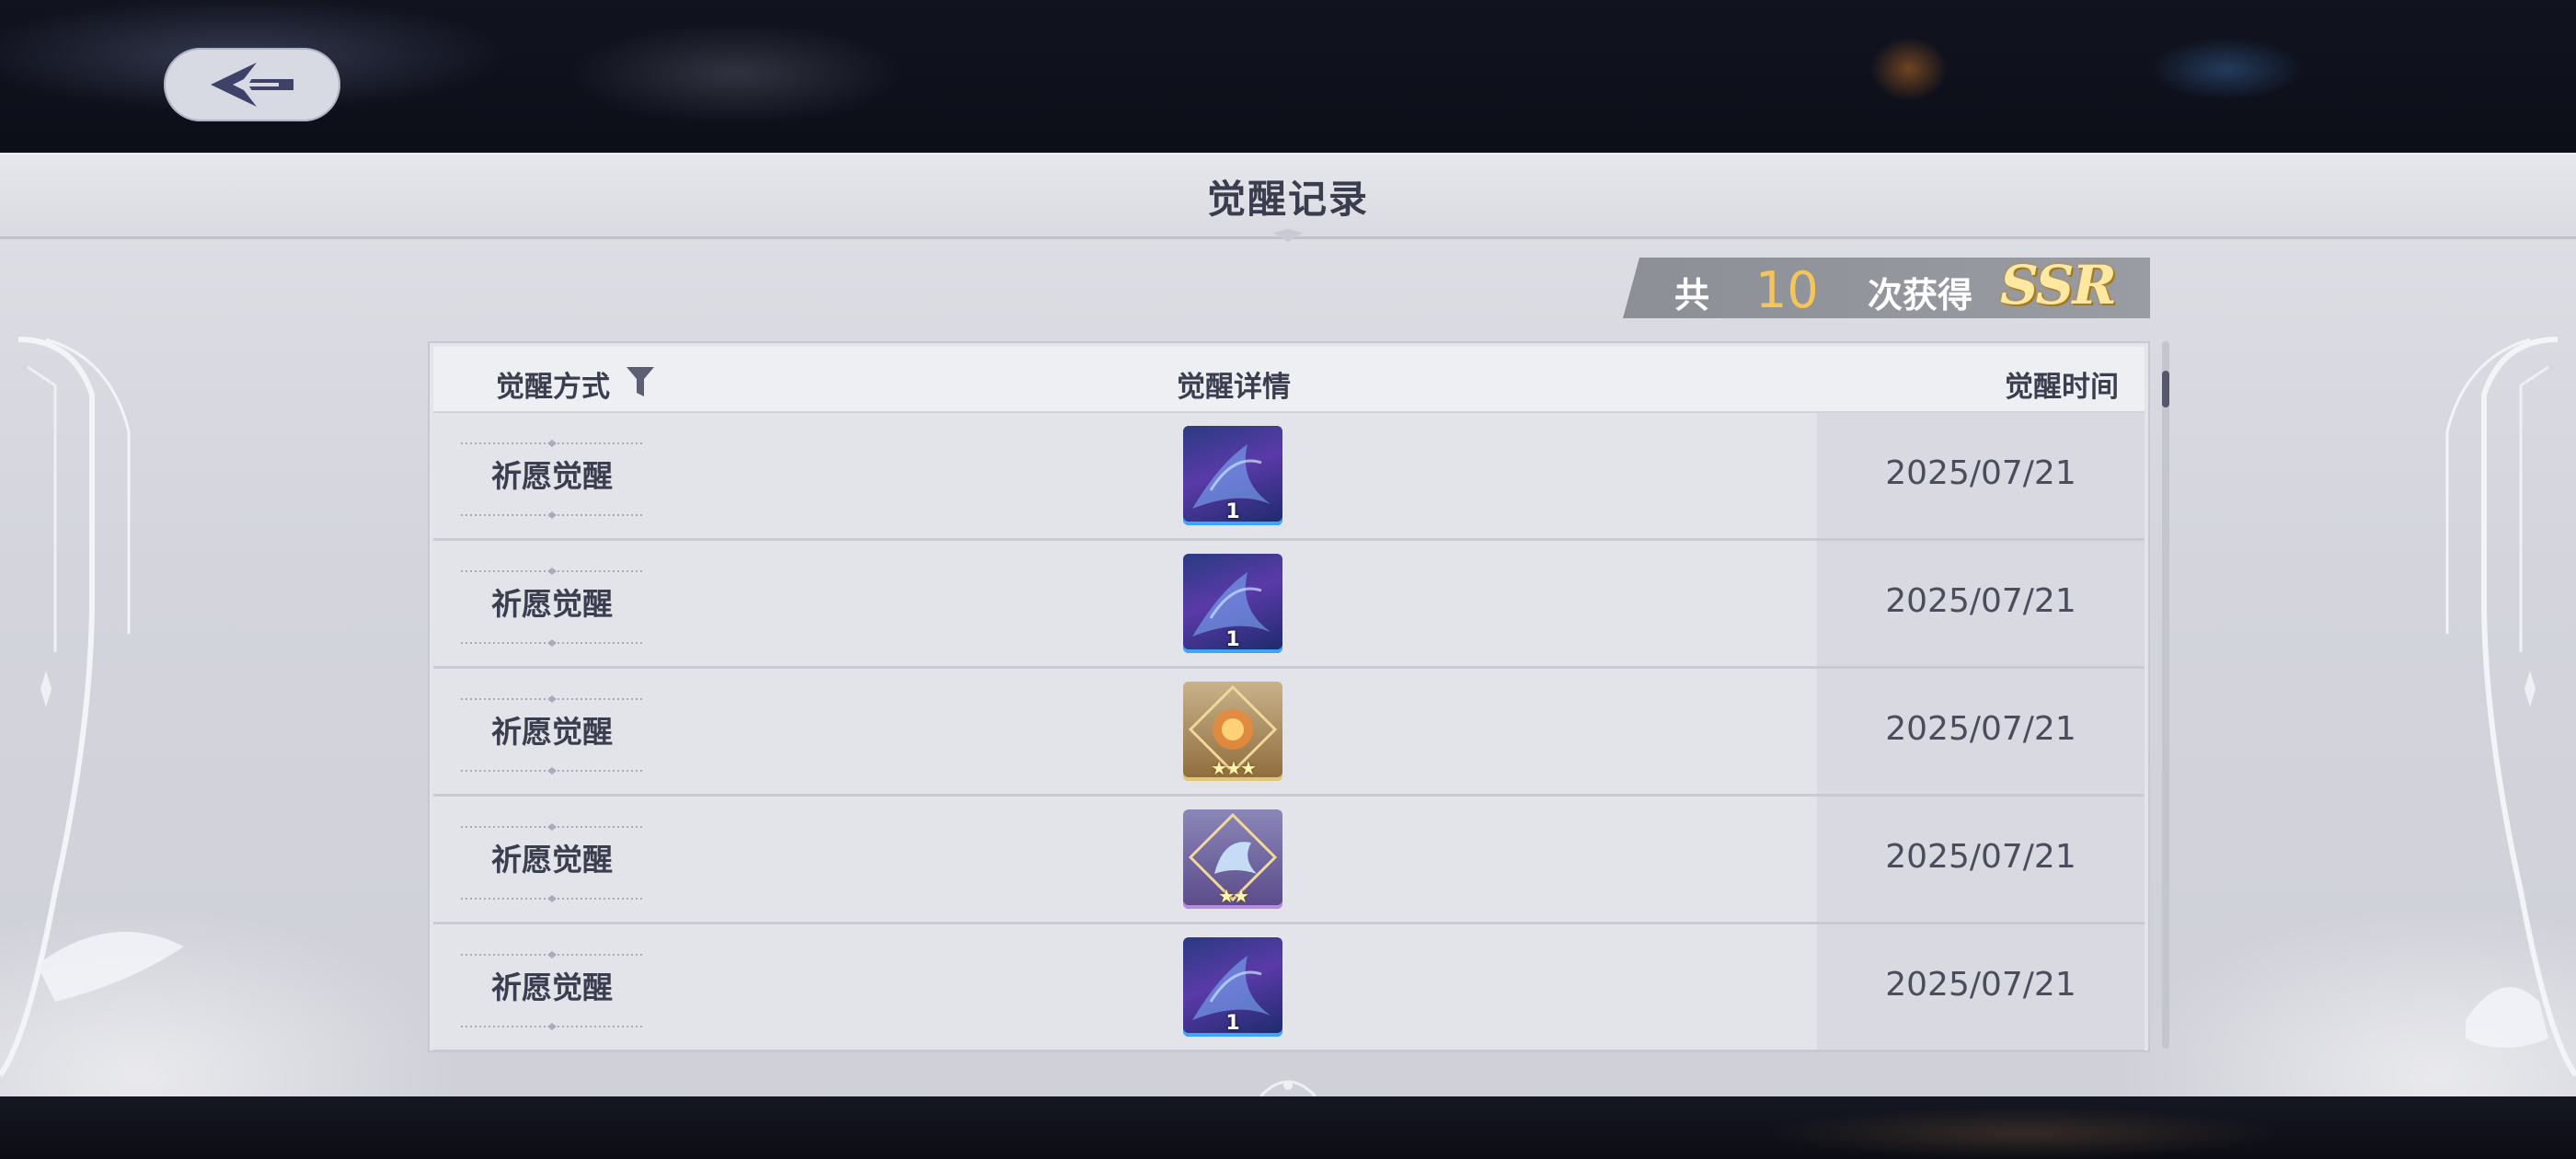  I want to click on table-header: 觉醒方式 觉醒详情 觉醒时间, so click(1289, 380).